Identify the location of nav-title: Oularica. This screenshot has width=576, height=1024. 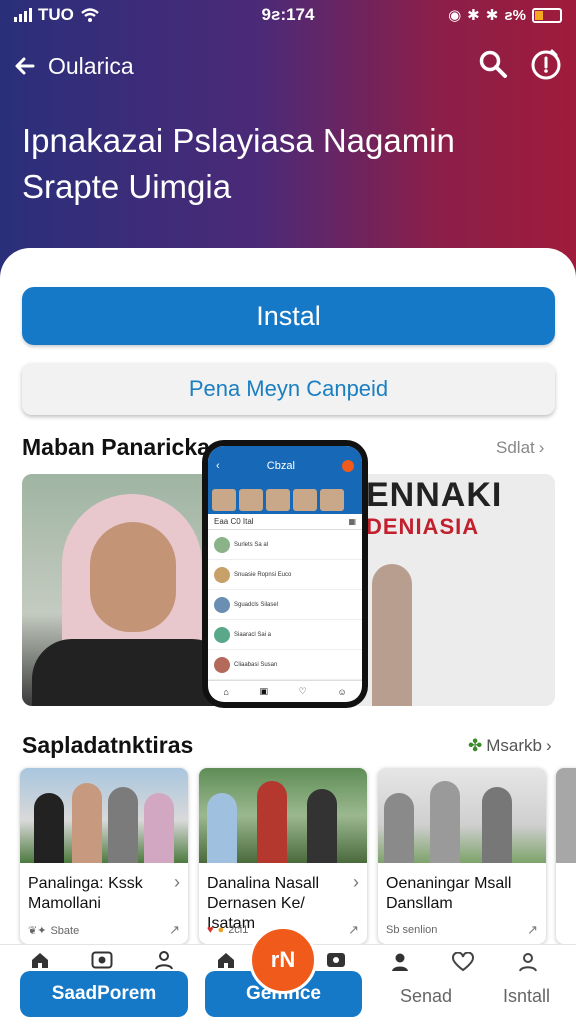
(91, 65).